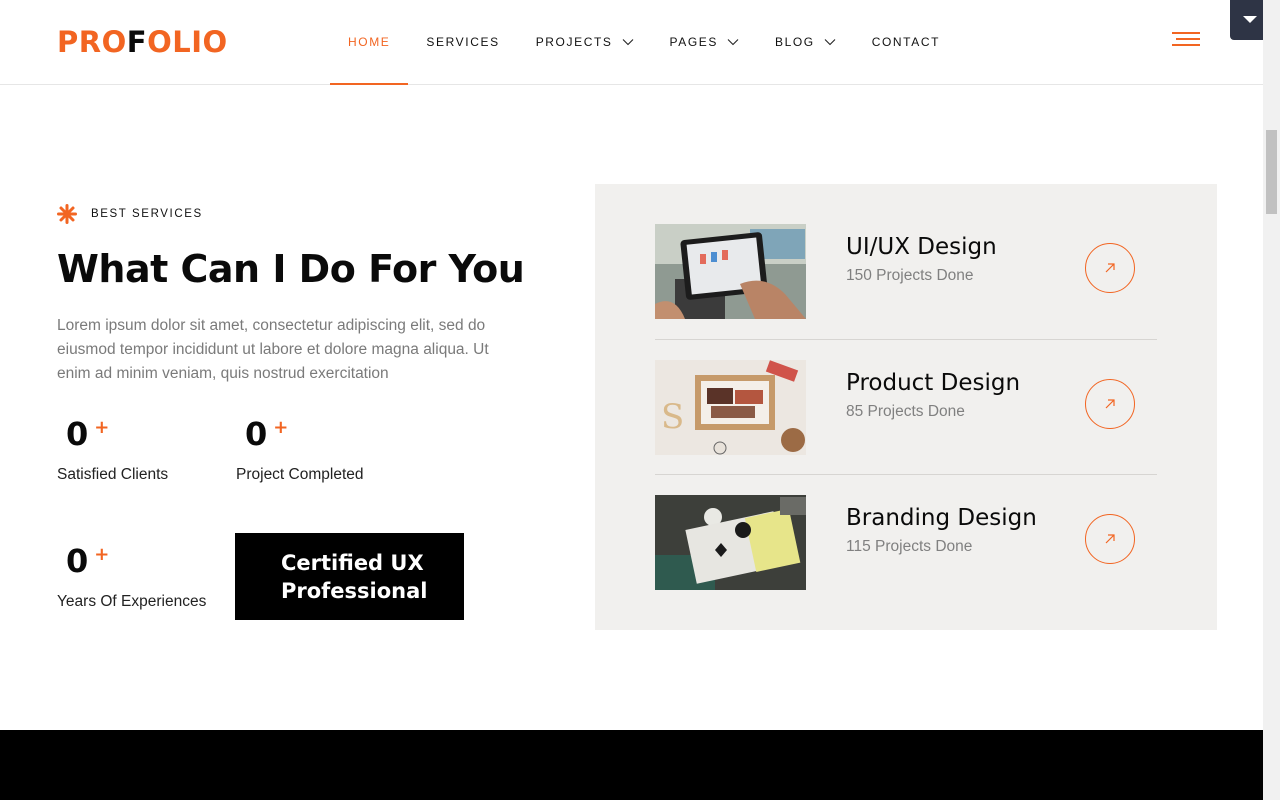 The width and height of the screenshot is (1280, 800). I want to click on svg-text: S, so click(672, 417).